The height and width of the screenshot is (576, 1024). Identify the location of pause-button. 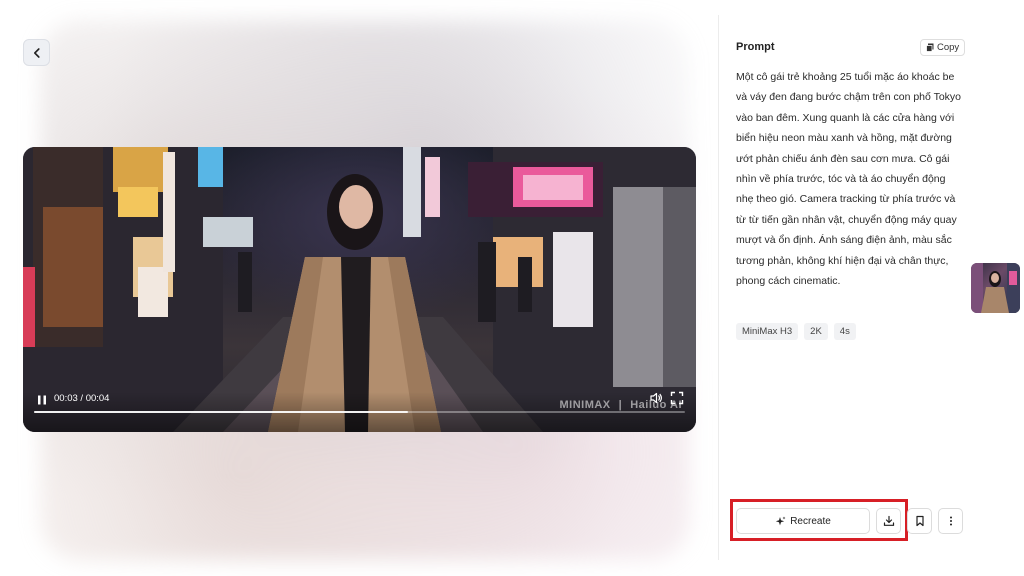
(42, 400).